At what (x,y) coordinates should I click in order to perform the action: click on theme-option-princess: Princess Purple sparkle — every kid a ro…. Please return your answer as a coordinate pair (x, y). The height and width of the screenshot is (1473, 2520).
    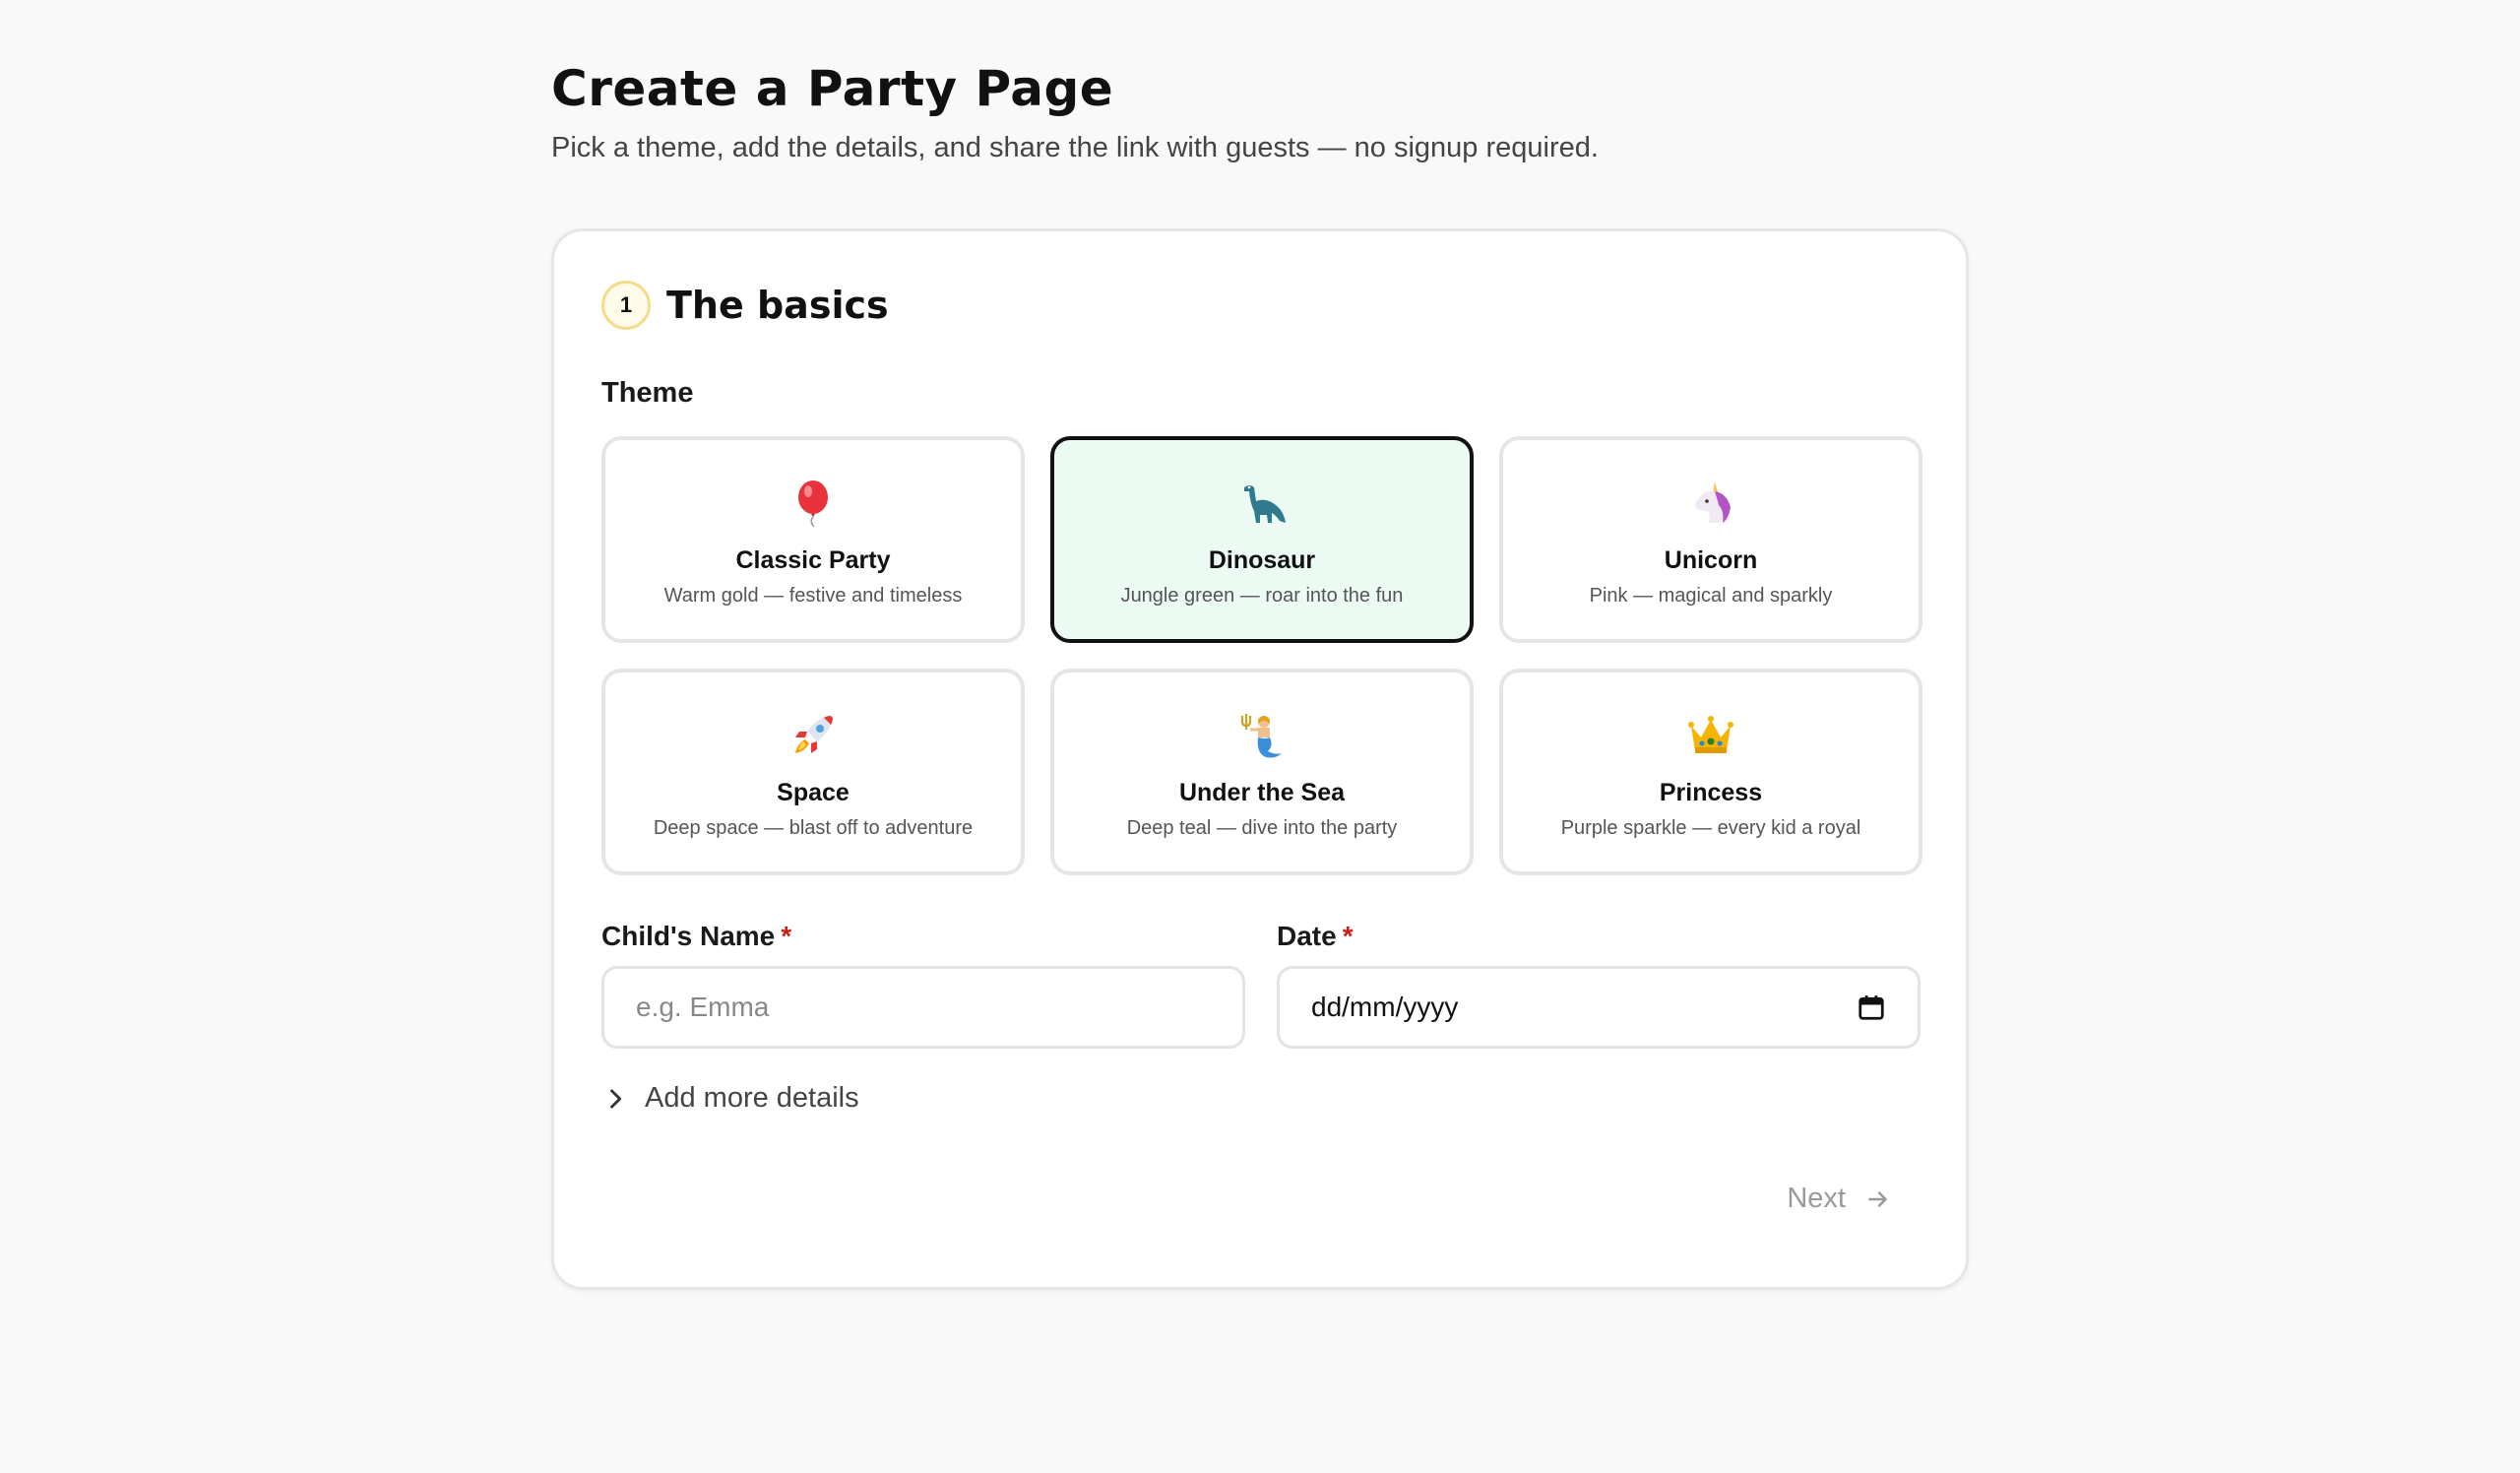
    Looking at the image, I should click on (1710, 772).